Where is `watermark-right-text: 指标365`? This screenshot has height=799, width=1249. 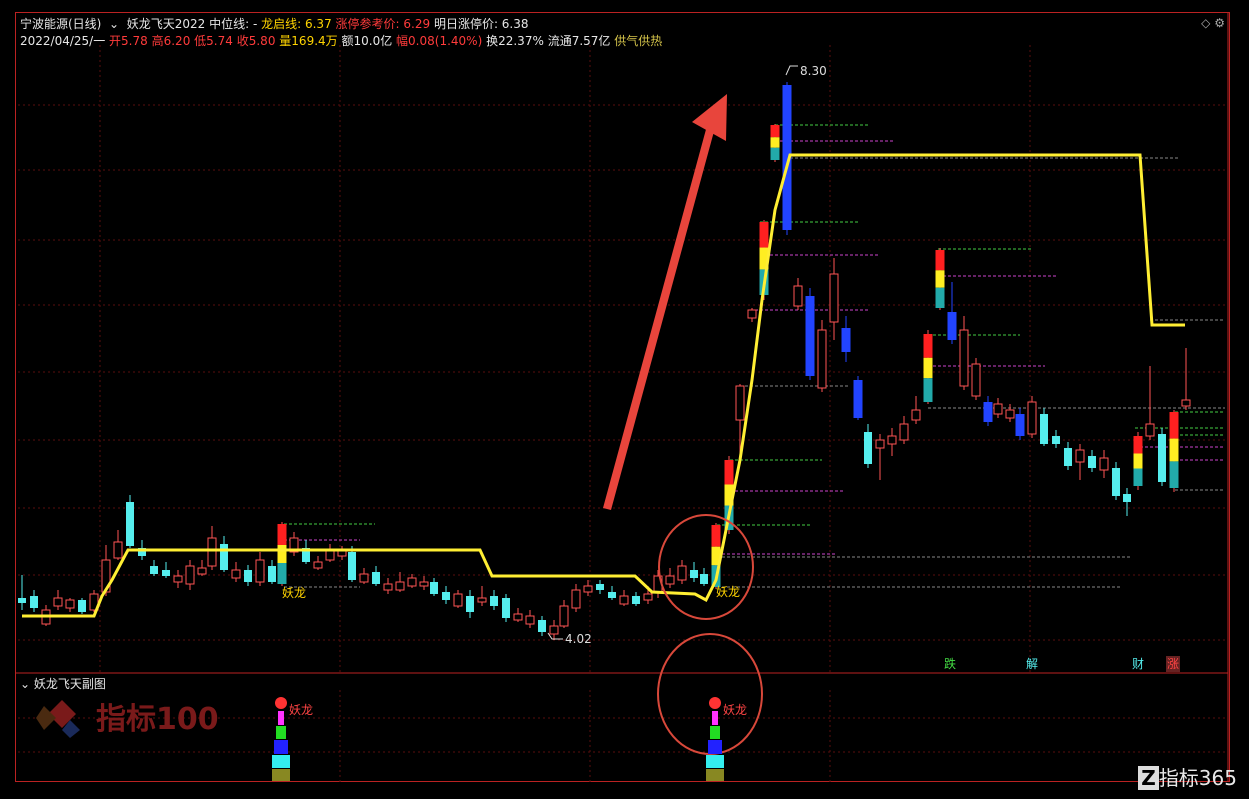
watermark-right-text: 指标365 is located at coordinates (1197, 778).